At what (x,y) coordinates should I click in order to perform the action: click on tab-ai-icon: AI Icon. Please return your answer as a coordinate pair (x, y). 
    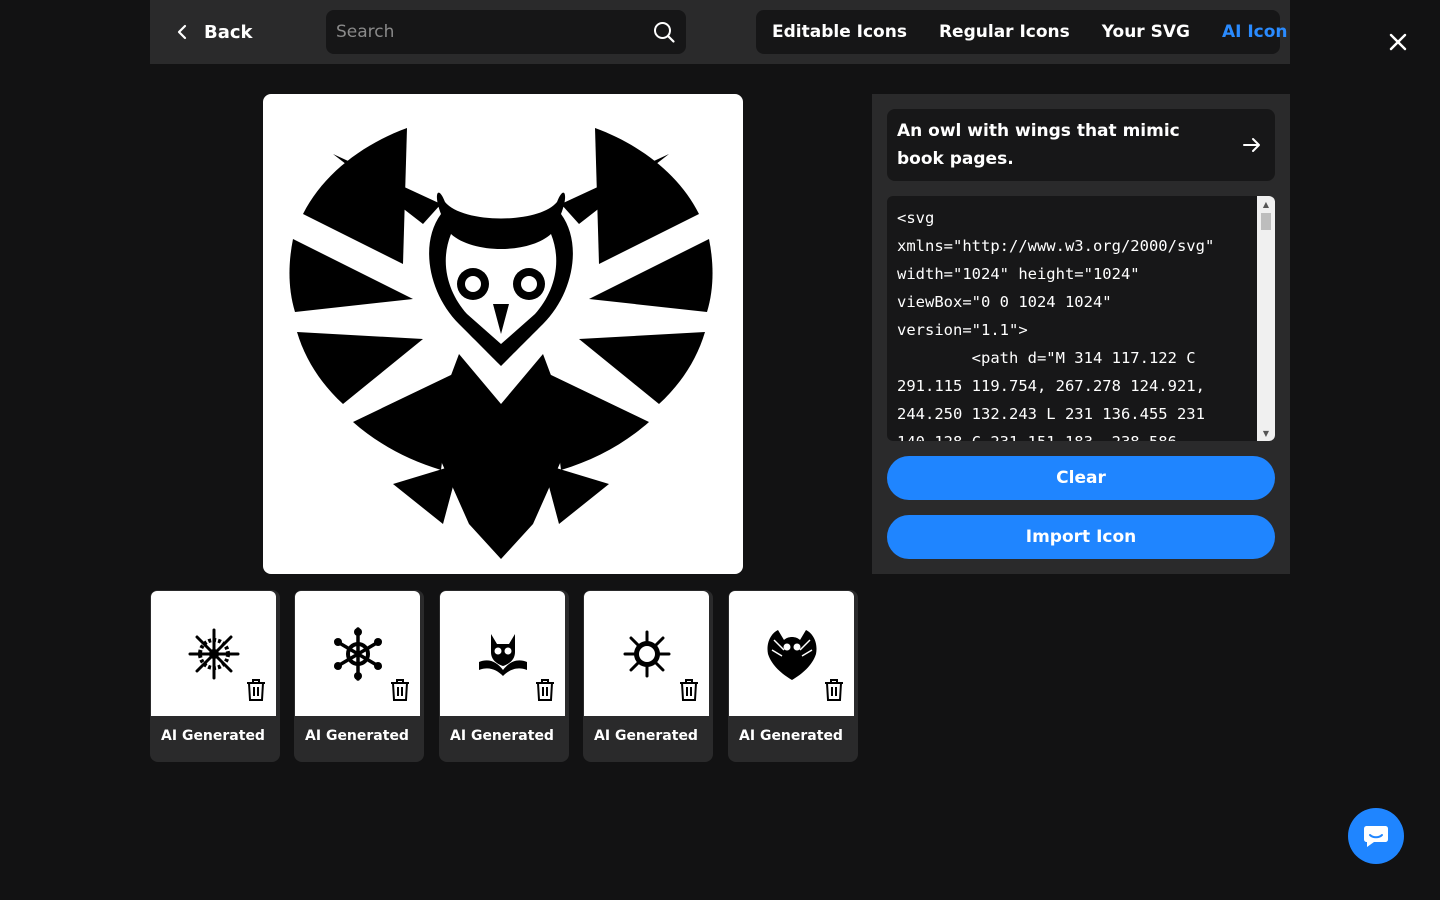
    Looking at the image, I should click on (1255, 32).